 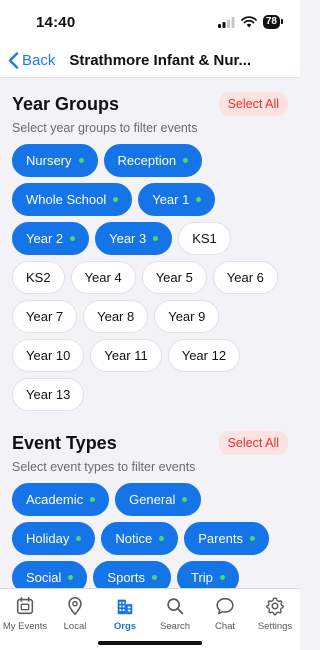 What do you see at coordinates (13, 60) in the screenshot?
I see `chevron-left-icon` at bounding box center [13, 60].